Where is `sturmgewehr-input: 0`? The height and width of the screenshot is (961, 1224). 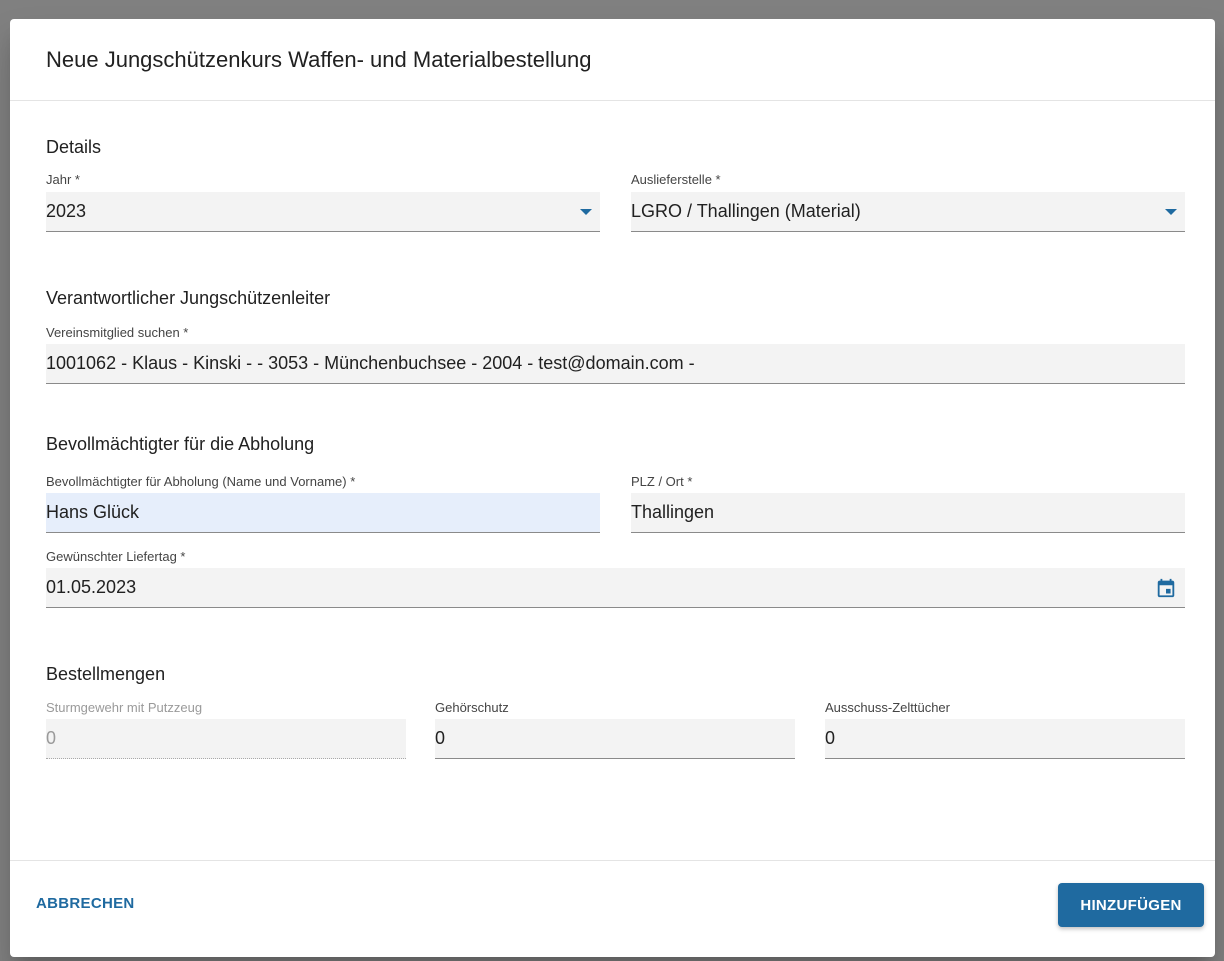 sturmgewehr-input: 0 is located at coordinates (226, 739).